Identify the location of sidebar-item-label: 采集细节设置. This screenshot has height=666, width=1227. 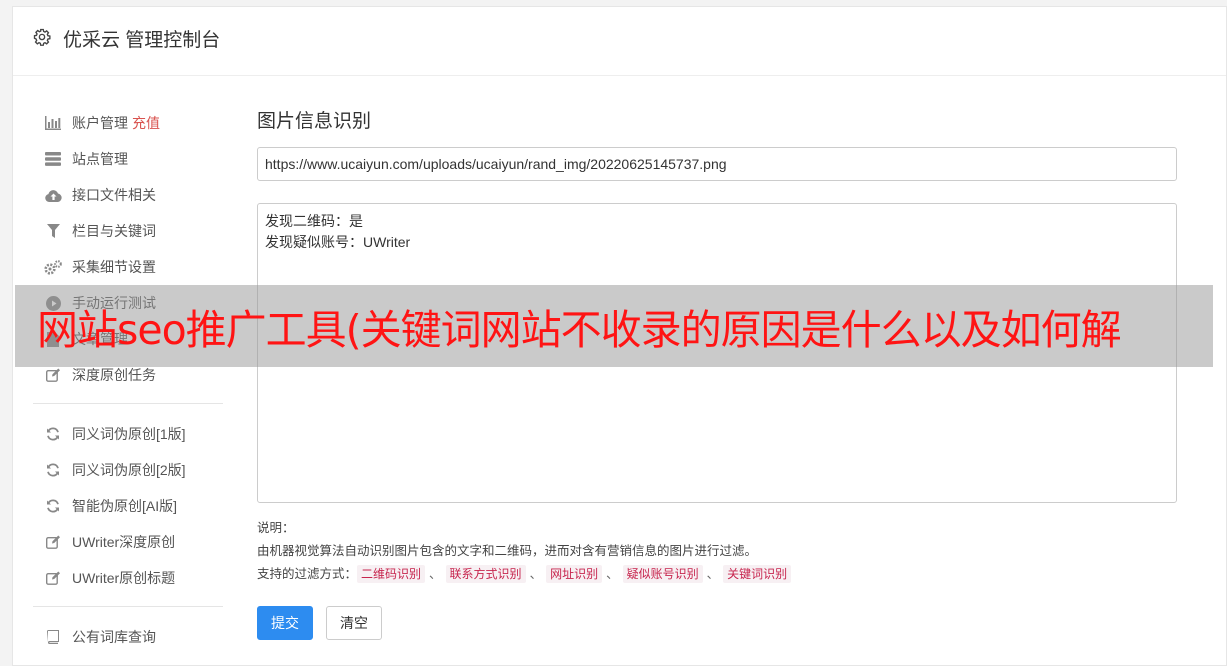
(114, 267).